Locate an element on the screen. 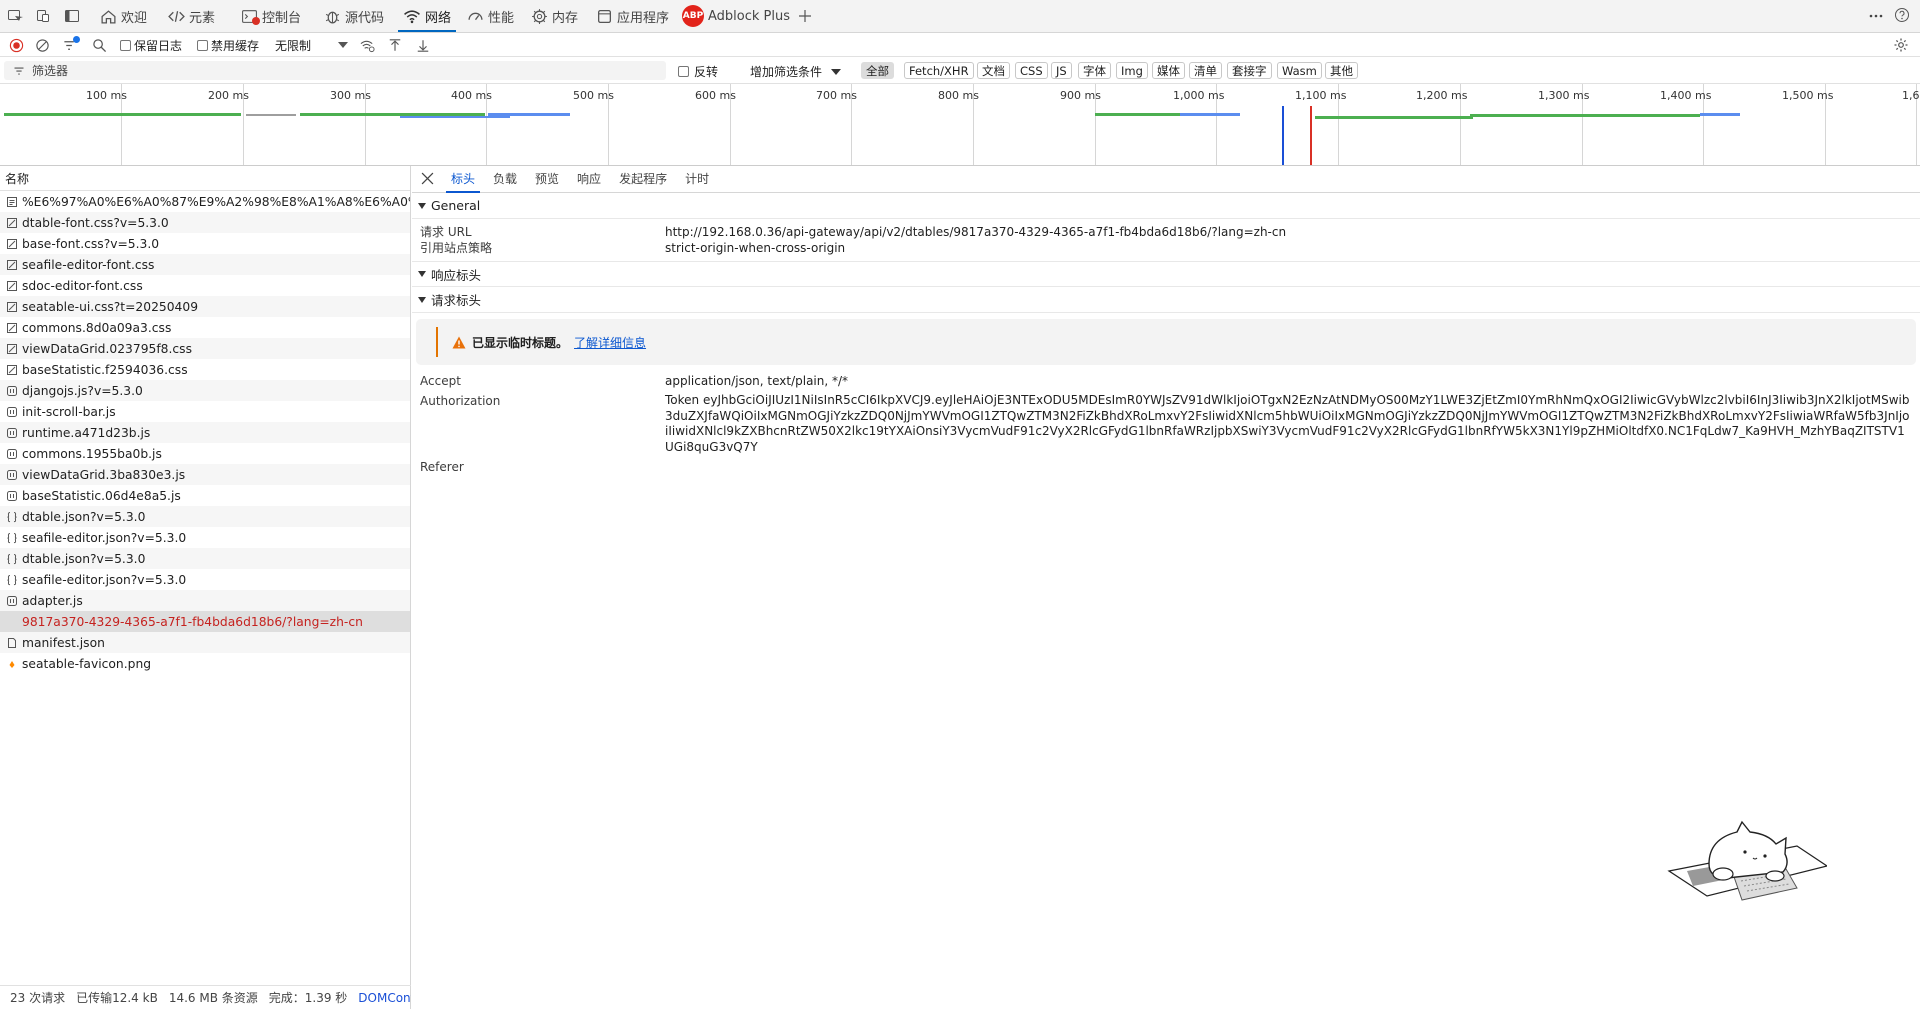 The width and height of the screenshot is (1920, 1009). request-row: viewDataGrid.023795f8.css is located at coordinates (205, 348).